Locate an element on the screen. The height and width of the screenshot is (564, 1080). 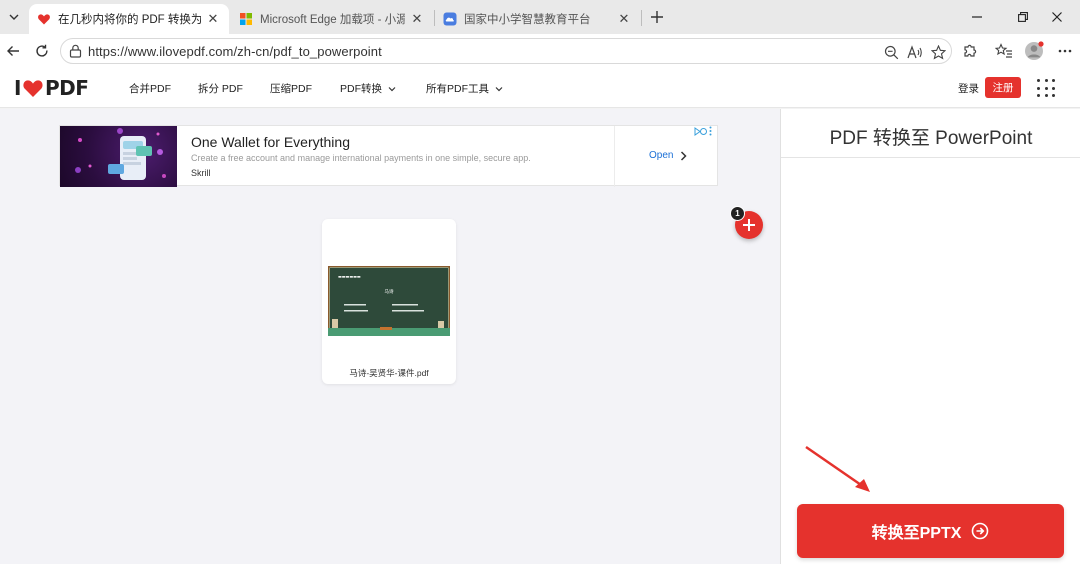
nav-label: 压缩PDF is located at coordinates (291, 89).